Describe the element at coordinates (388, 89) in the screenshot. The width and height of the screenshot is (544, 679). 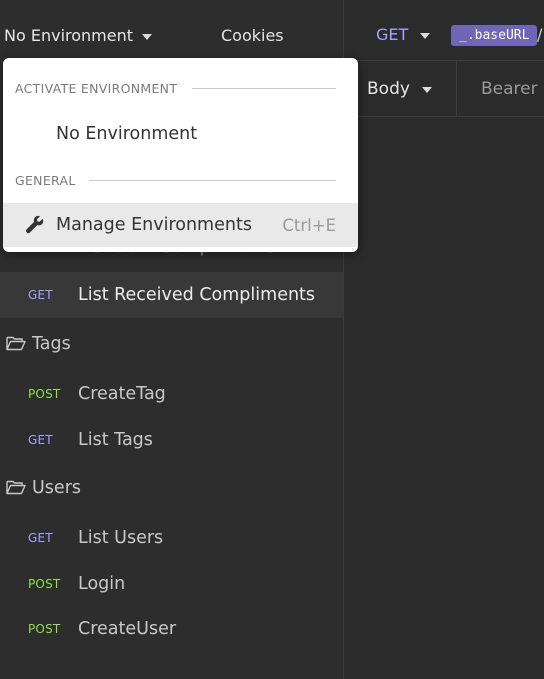
I see `tab-body-label: Body` at that location.